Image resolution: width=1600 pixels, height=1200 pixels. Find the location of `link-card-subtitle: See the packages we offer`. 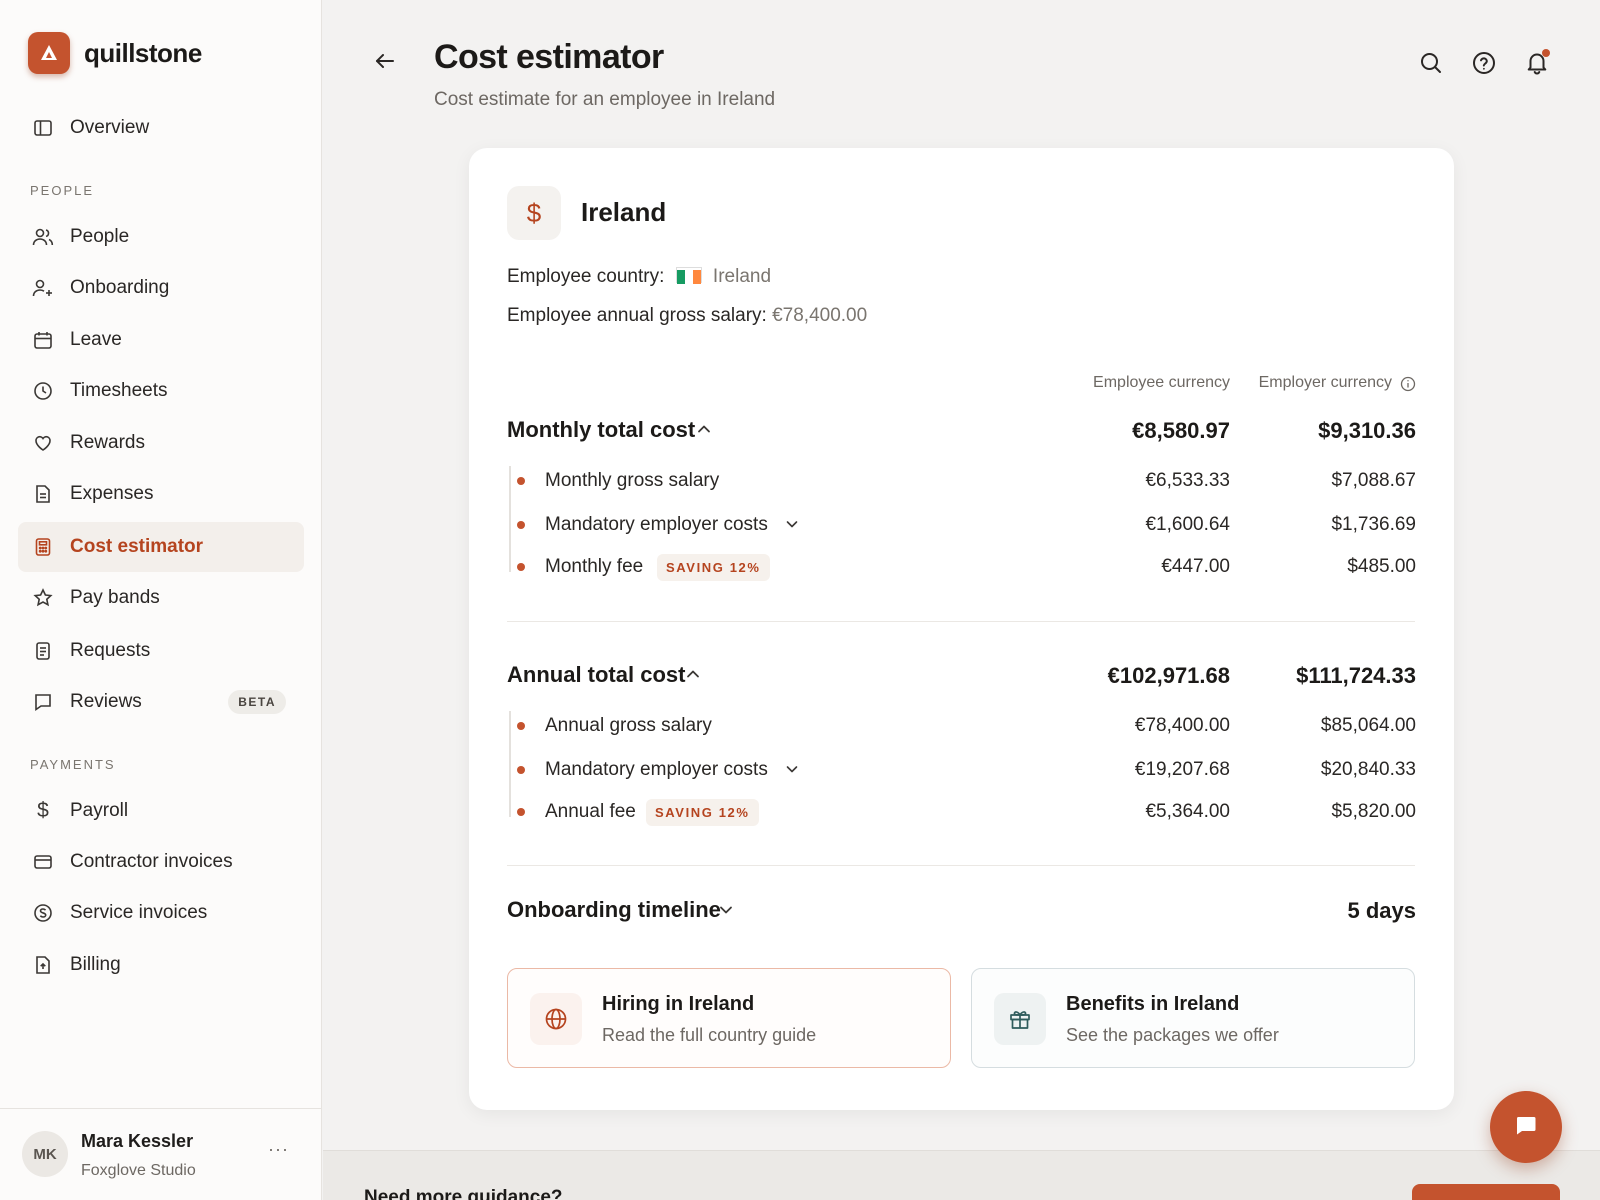

link-card-subtitle: See the packages we offer is located at coordinates (1172, 1035).